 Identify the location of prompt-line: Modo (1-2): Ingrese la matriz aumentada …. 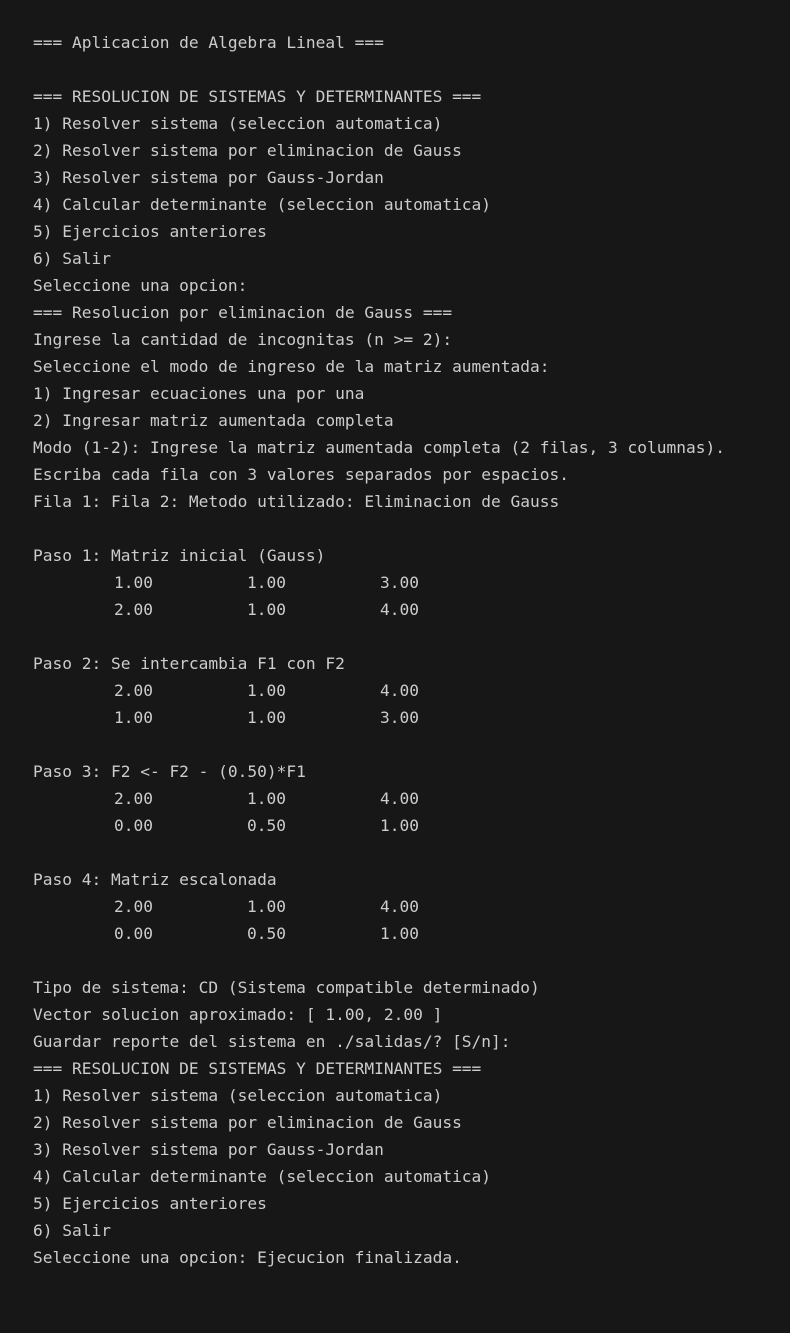
(379, 447).